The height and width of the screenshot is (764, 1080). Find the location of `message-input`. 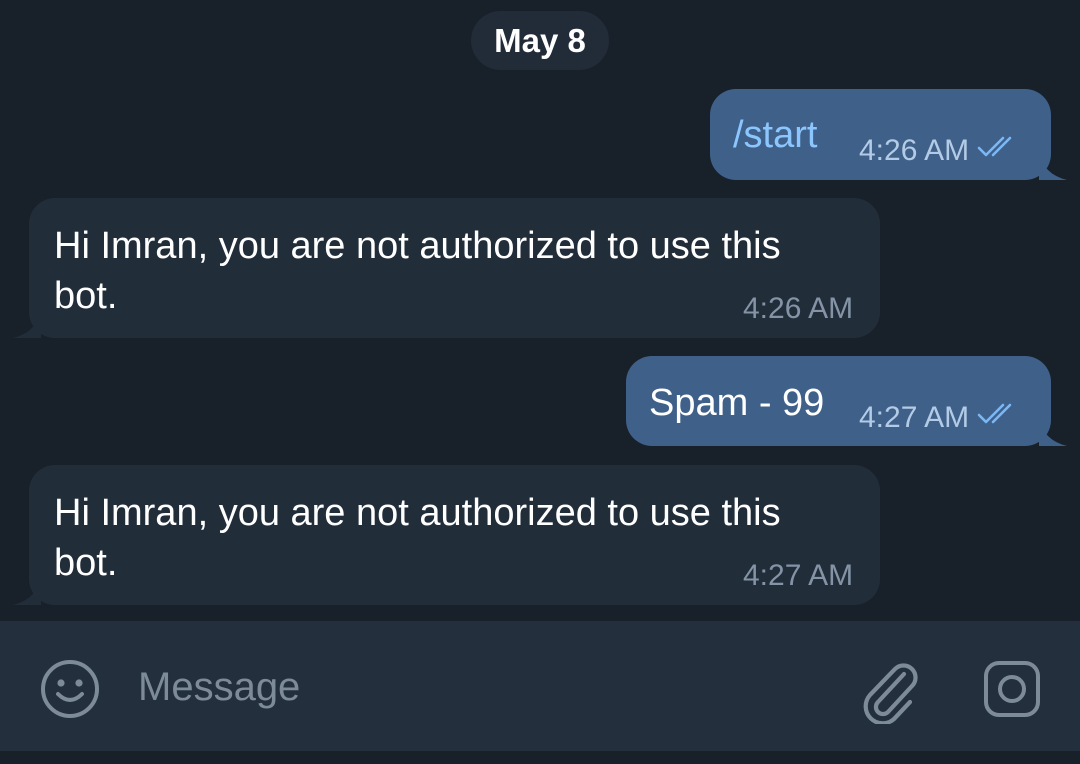

message-input is located at coordinates (483, 687).